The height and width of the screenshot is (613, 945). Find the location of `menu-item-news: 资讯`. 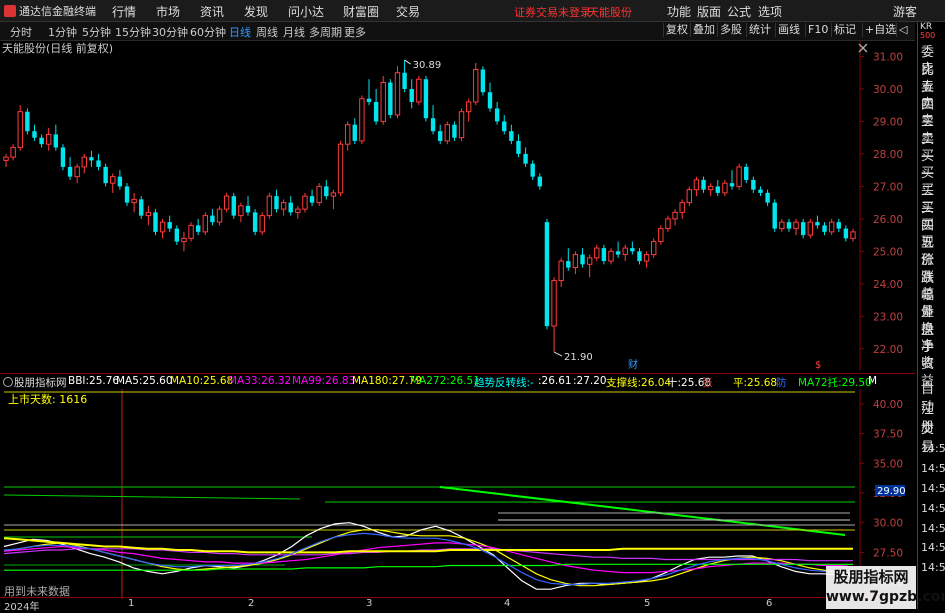

menu-item-news: 资讯 is located at coordinates (212, 11).